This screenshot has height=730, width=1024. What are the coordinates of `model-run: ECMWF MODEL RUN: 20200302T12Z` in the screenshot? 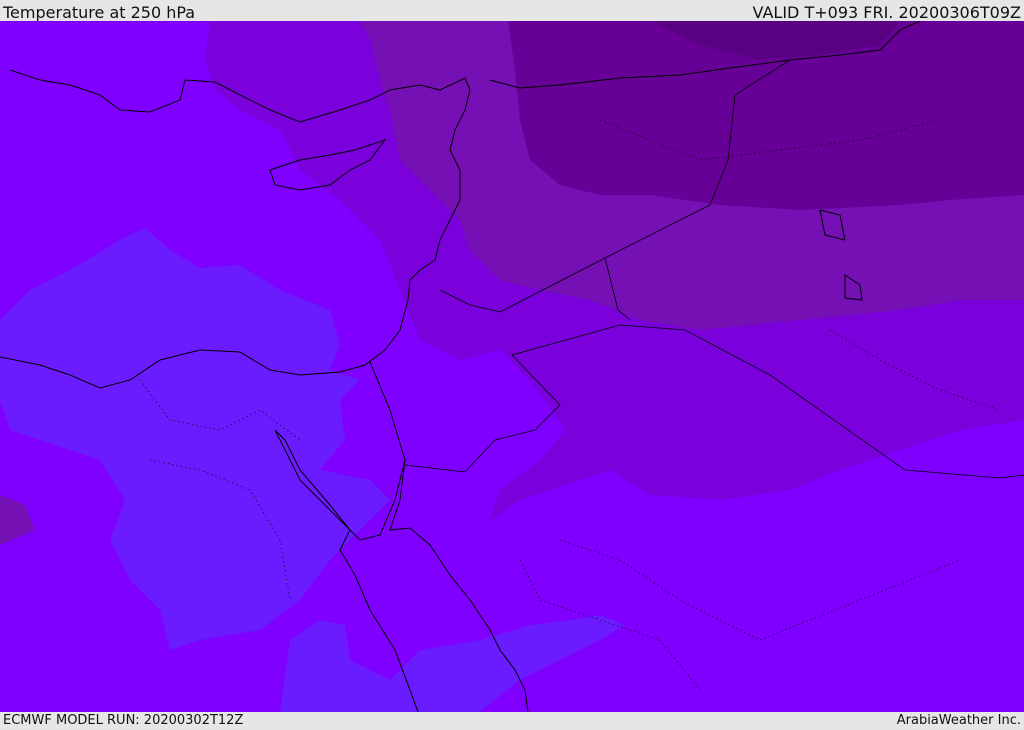 It's located at (123, 720).